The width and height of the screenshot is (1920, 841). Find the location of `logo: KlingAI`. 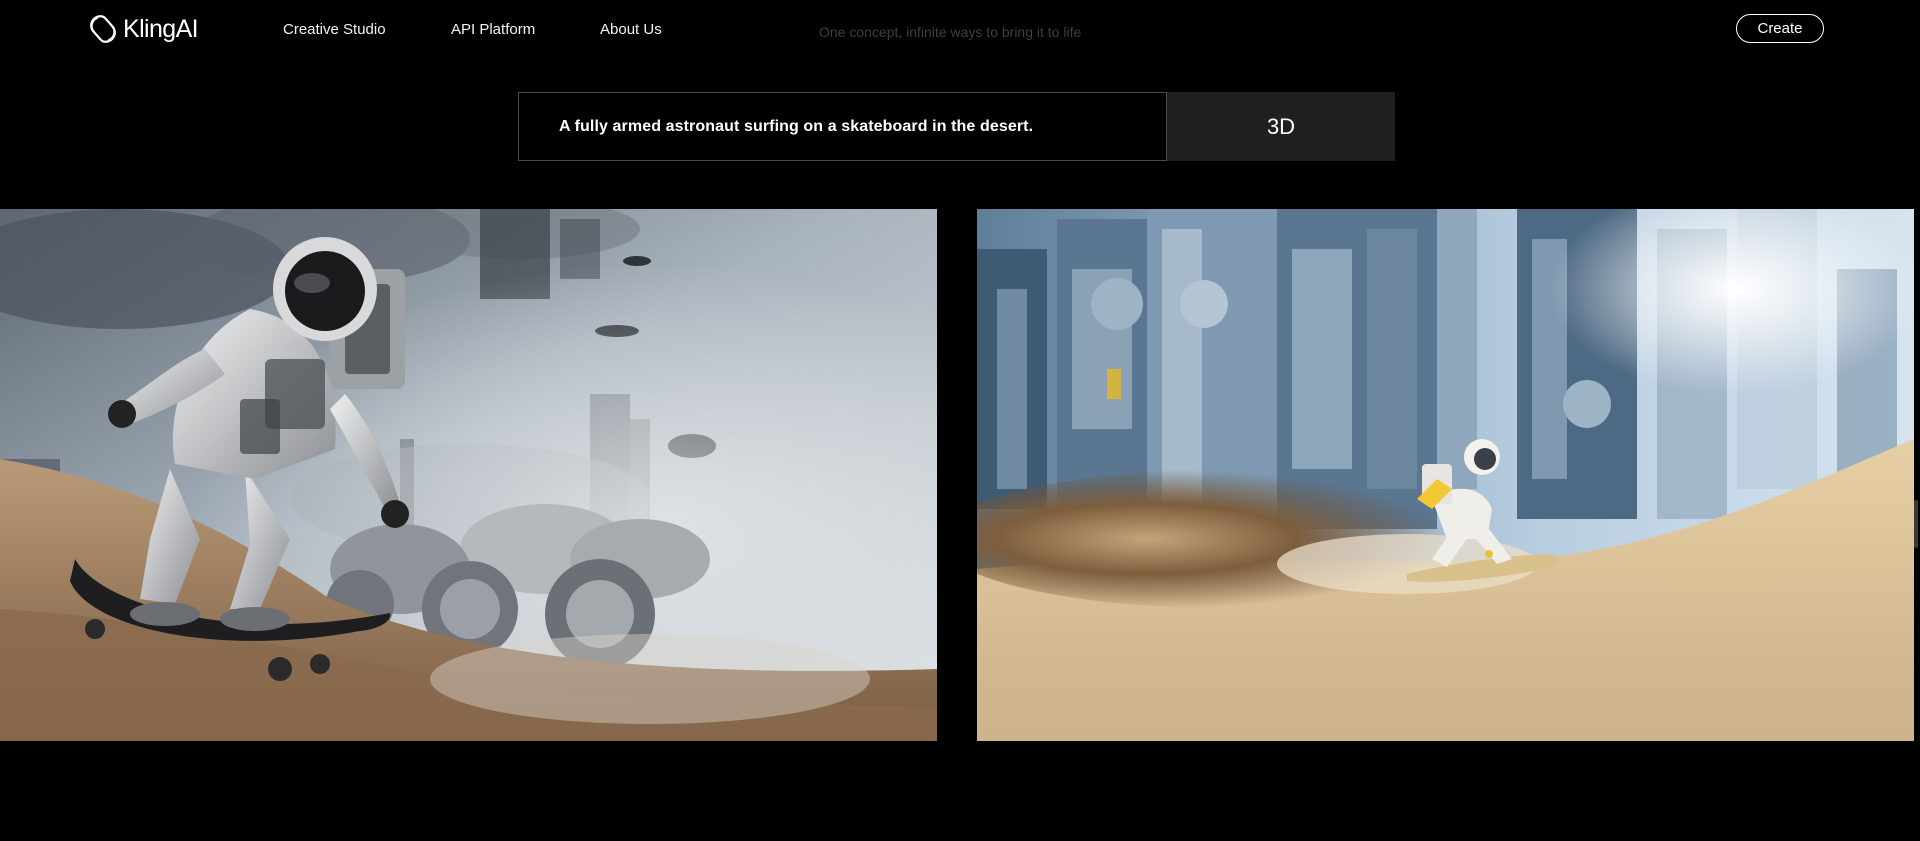

logo: KlingAI is located at coordinates (143, 29).